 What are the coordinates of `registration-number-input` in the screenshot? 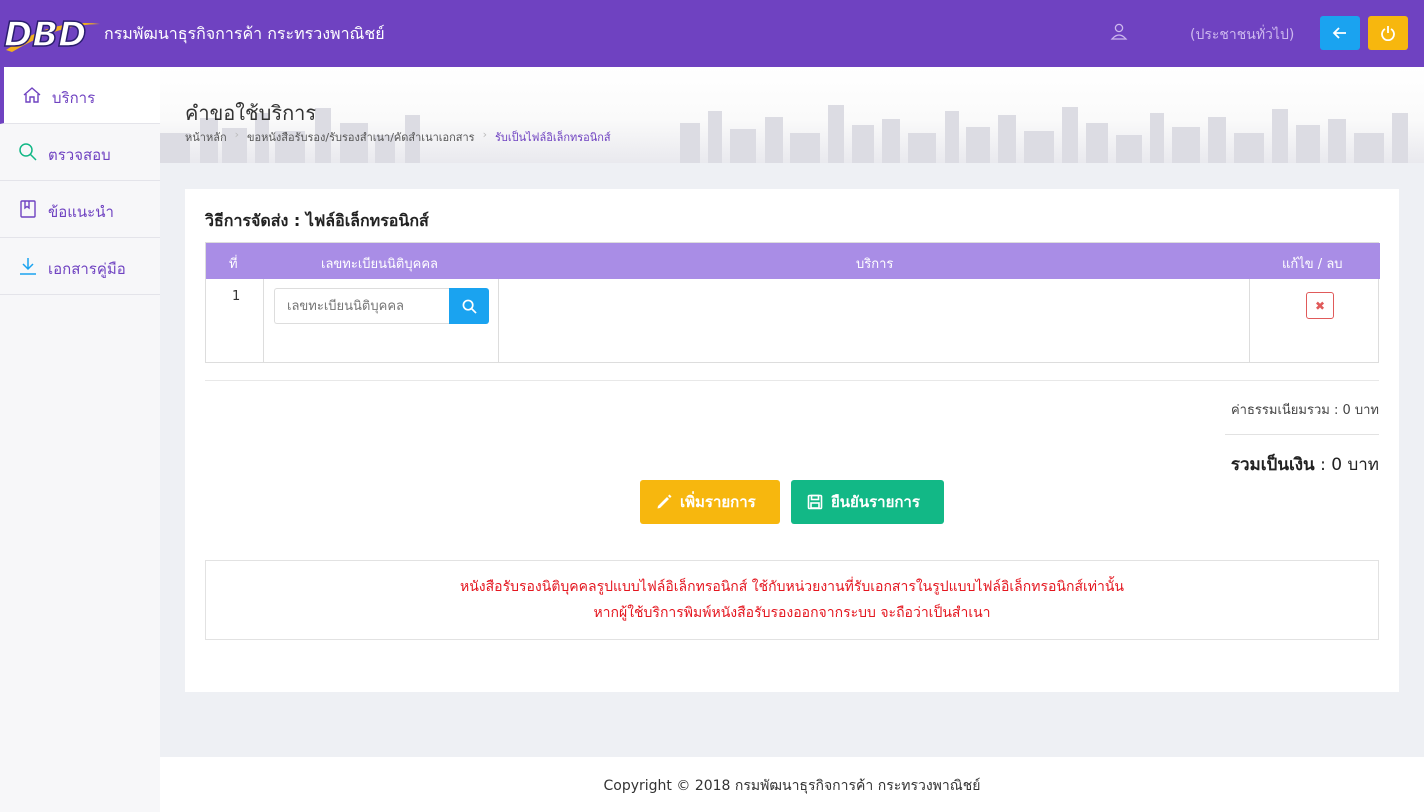 It's located at (362, 306).